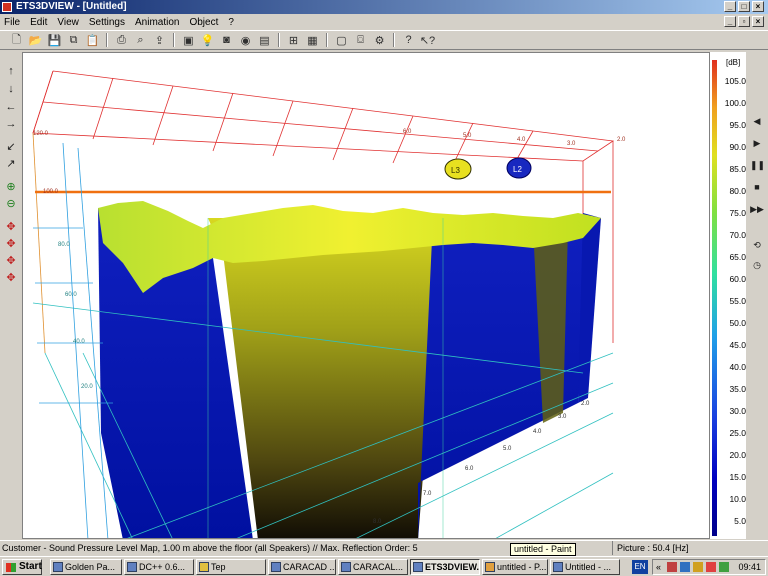 The height and width of the screenshot is (576, 768). What do you see at coordinates (737, 345) in the screenshot?
I see `scale-tick: 45.0` at bounding box center [737, 345].